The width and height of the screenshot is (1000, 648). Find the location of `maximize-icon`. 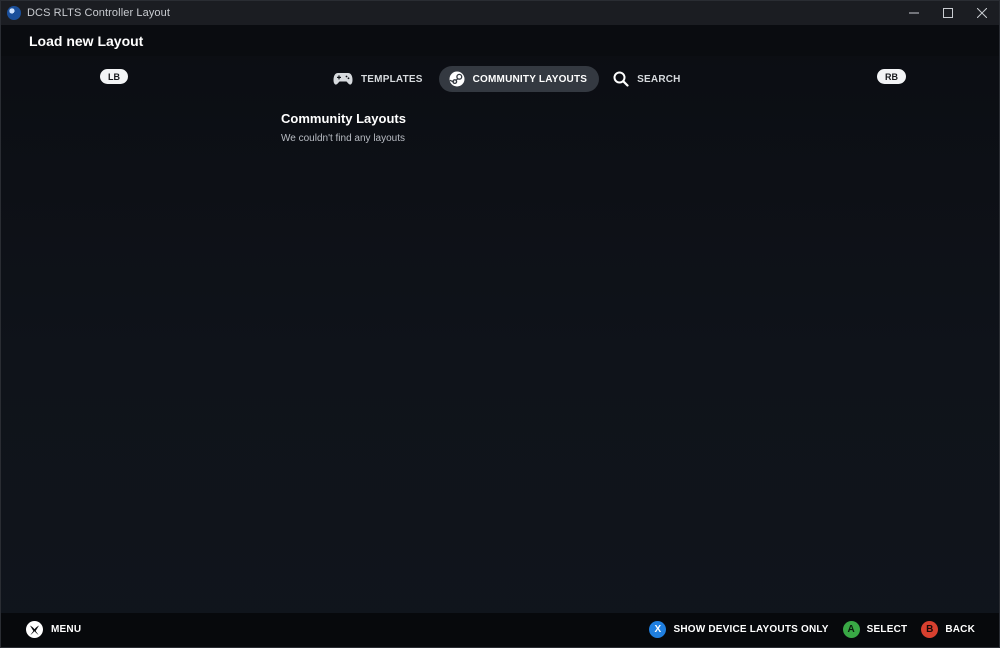

maximize-icon is located at coordinates (948, 13).